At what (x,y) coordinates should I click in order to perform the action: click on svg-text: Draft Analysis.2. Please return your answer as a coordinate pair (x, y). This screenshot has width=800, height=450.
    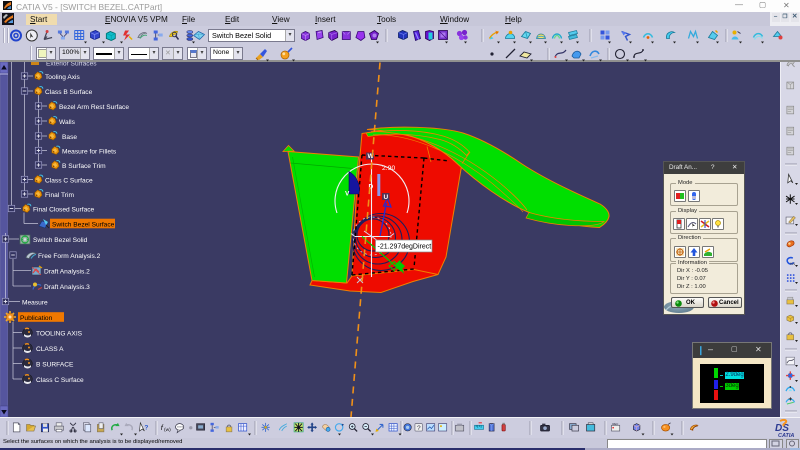
    Looking at the image, I should click on (67, 271).